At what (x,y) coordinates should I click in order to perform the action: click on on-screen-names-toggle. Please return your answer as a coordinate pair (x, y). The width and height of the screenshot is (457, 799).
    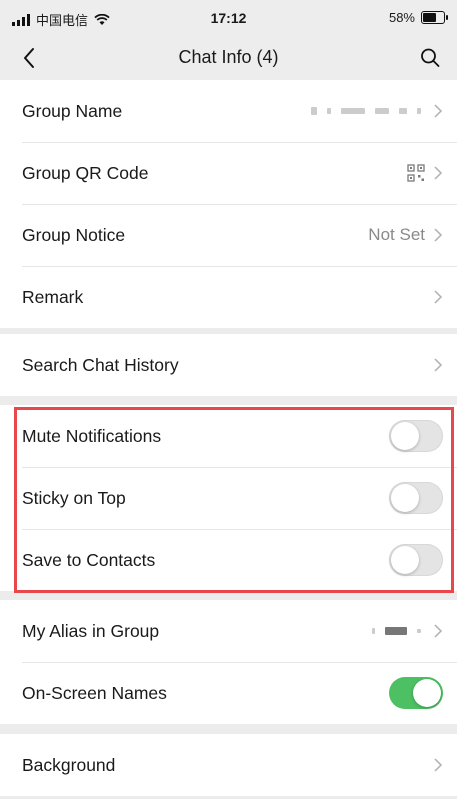
    Looking at the image, I should click on (416, 693).